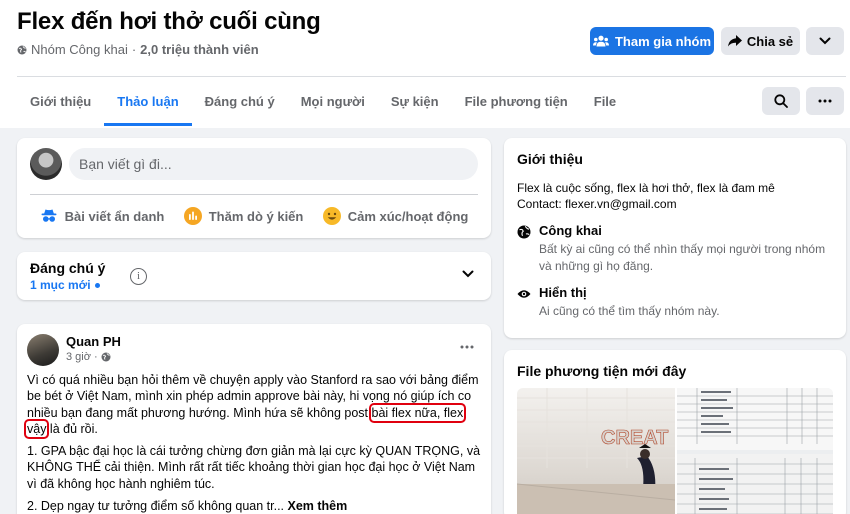 Image resolution: width=850 pixels, height=514 pixels. Describe the element at coordinates (333, 105) in the screenshot. I see `tab-people: Mọi người` at that location.